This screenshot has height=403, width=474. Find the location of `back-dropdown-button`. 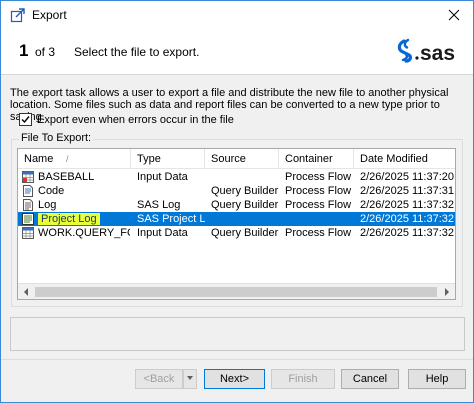

back-dropdown-button is located at coordinates (190, 379).